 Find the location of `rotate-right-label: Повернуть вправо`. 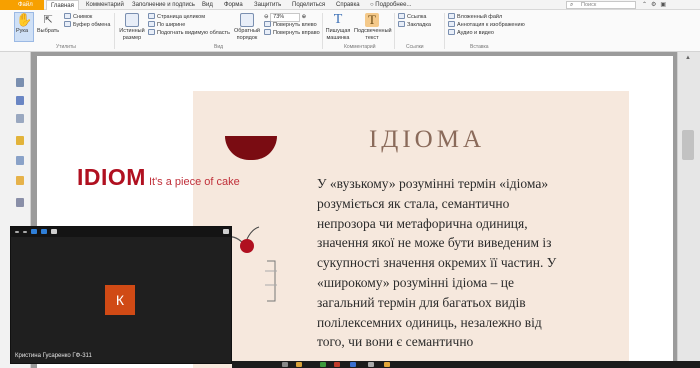

rotate-right-label: Повернуть вправо is located at coordinates (296, 33).